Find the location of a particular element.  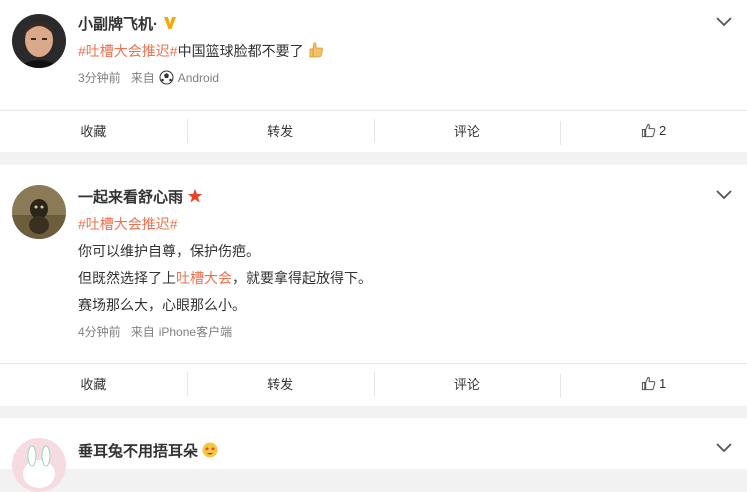

username-text: 一起来看舒心雨 is located at coordinates (130, 197).